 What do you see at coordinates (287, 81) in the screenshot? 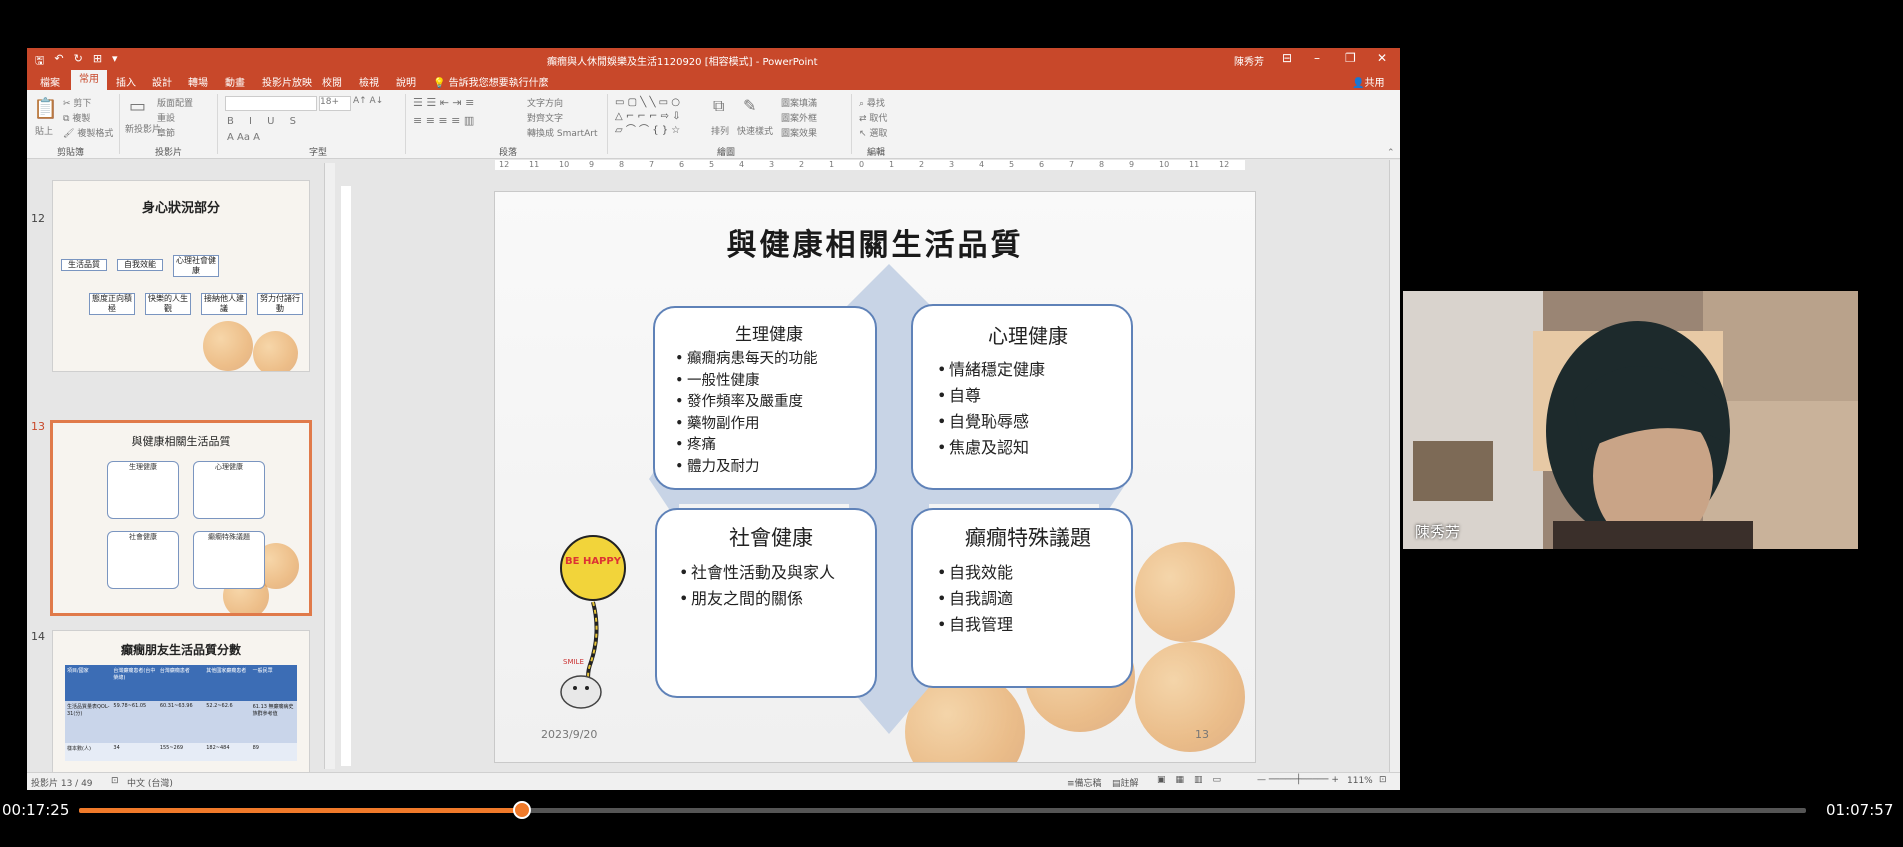
I see `tab-slideshow: 投影片放映` at bounding box center [287, 81].